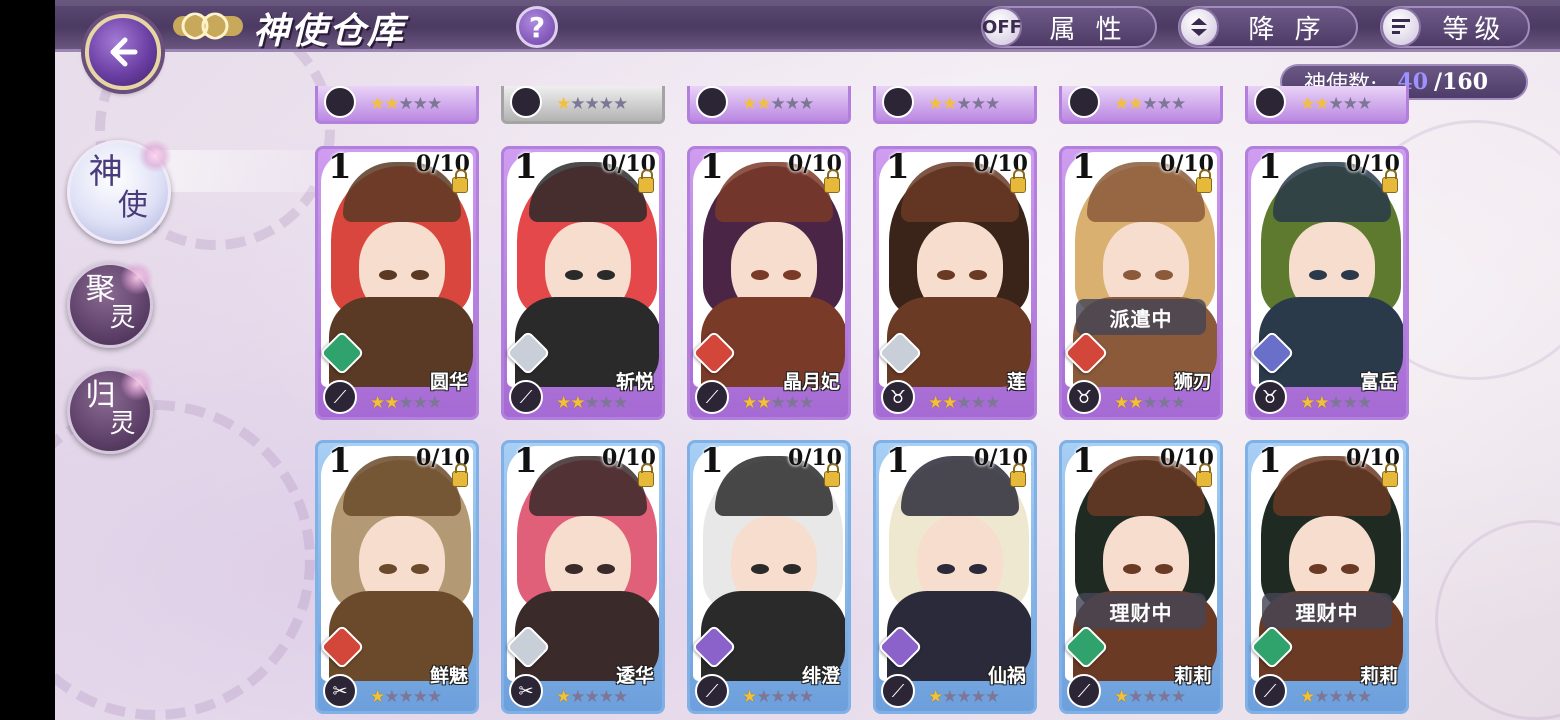  What do you see at coordinates (1006, 676) in the screenshot?
I see `card-name: 仙祸` at bounding box center [1006, 676].